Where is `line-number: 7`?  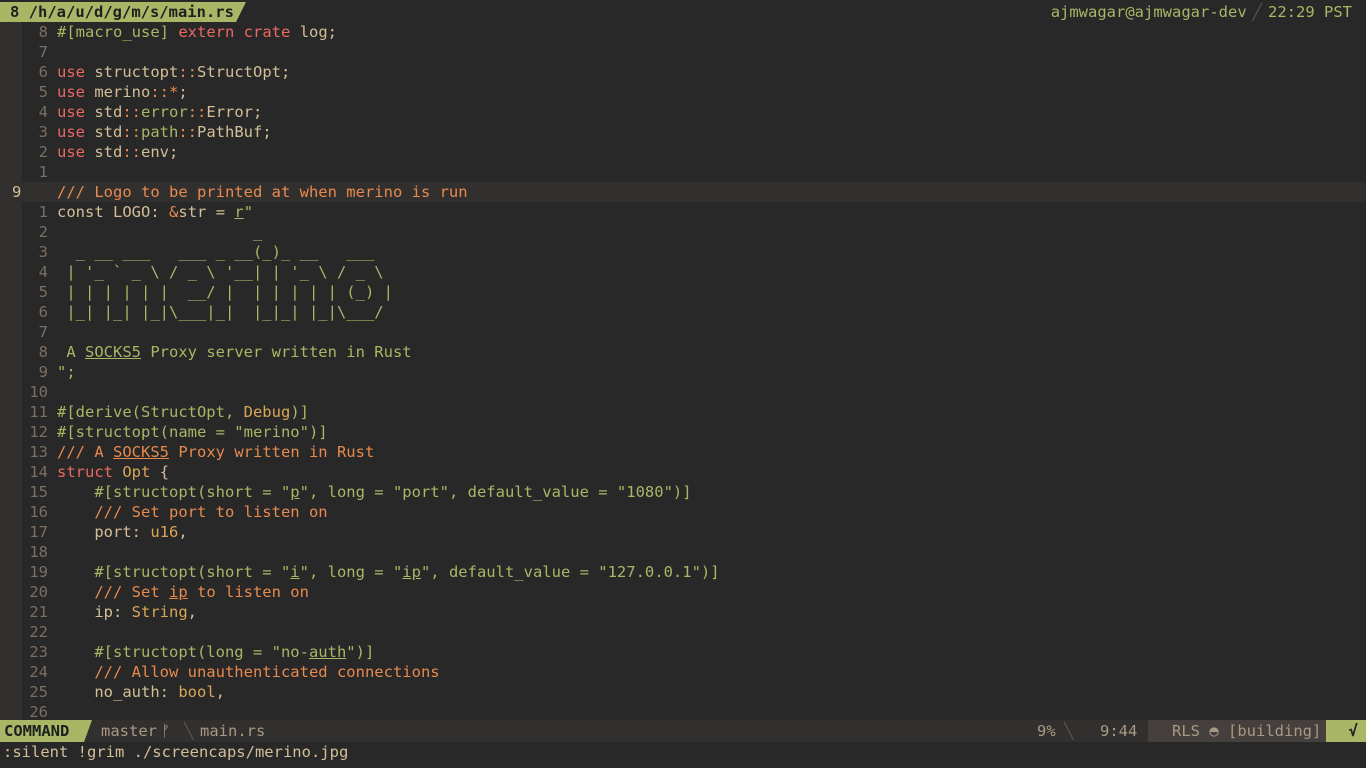
line-number: 7 is located at coordinates (43, 52).